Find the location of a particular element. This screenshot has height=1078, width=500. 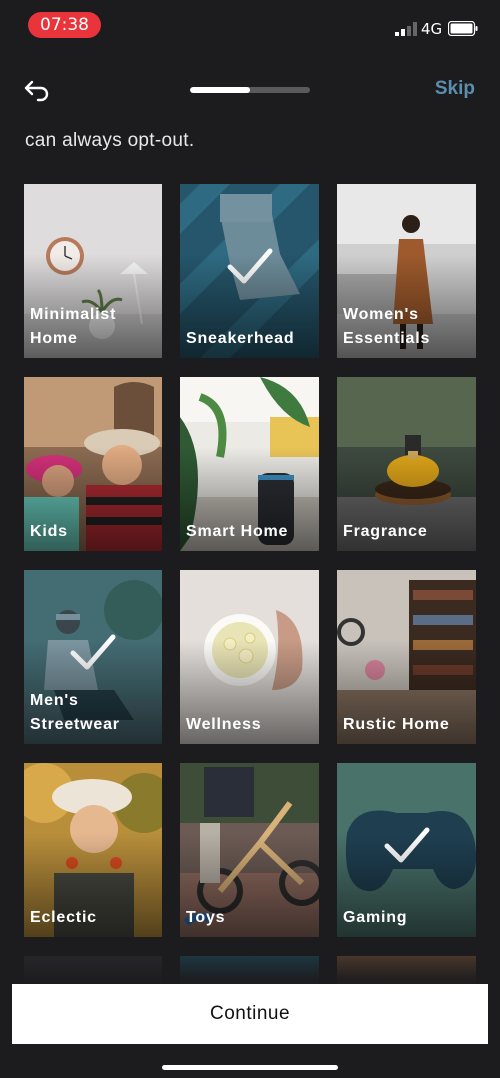

nav-bar: Skip is located at coordinates (250, 90).